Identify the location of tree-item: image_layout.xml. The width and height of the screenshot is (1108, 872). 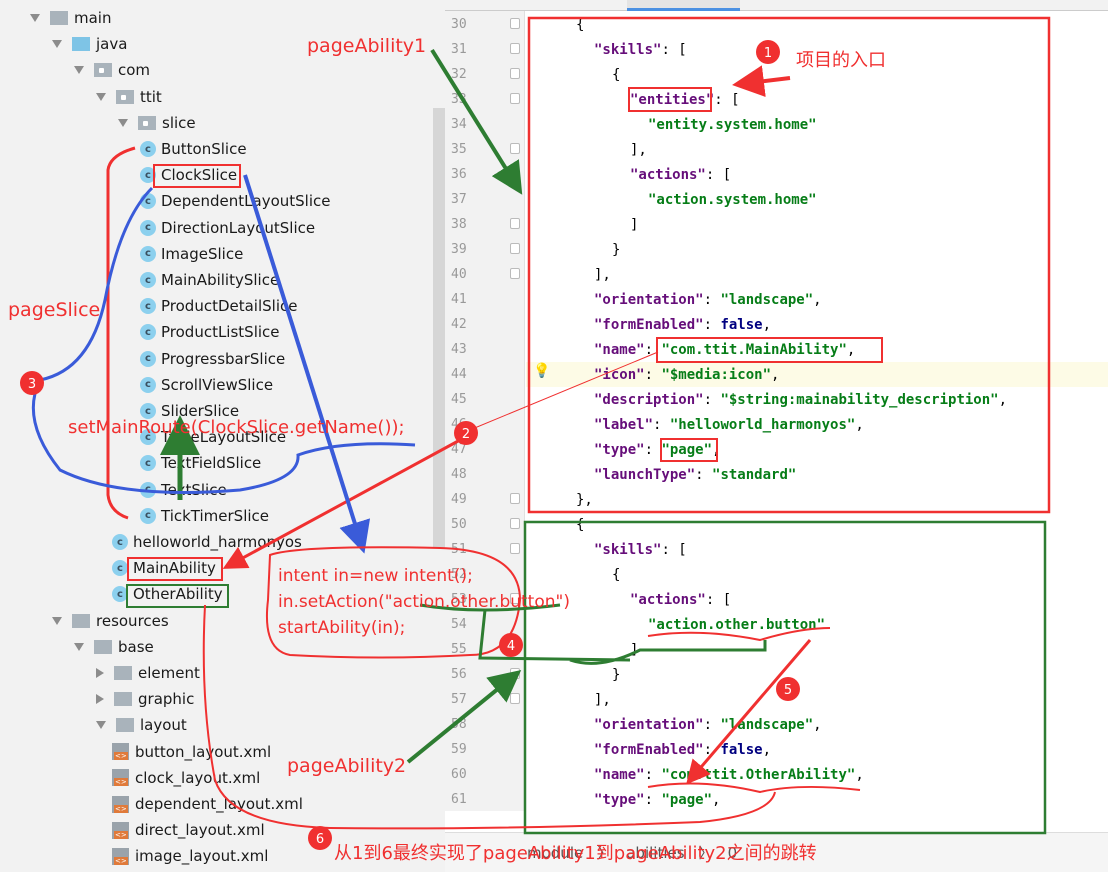
(190, 856).